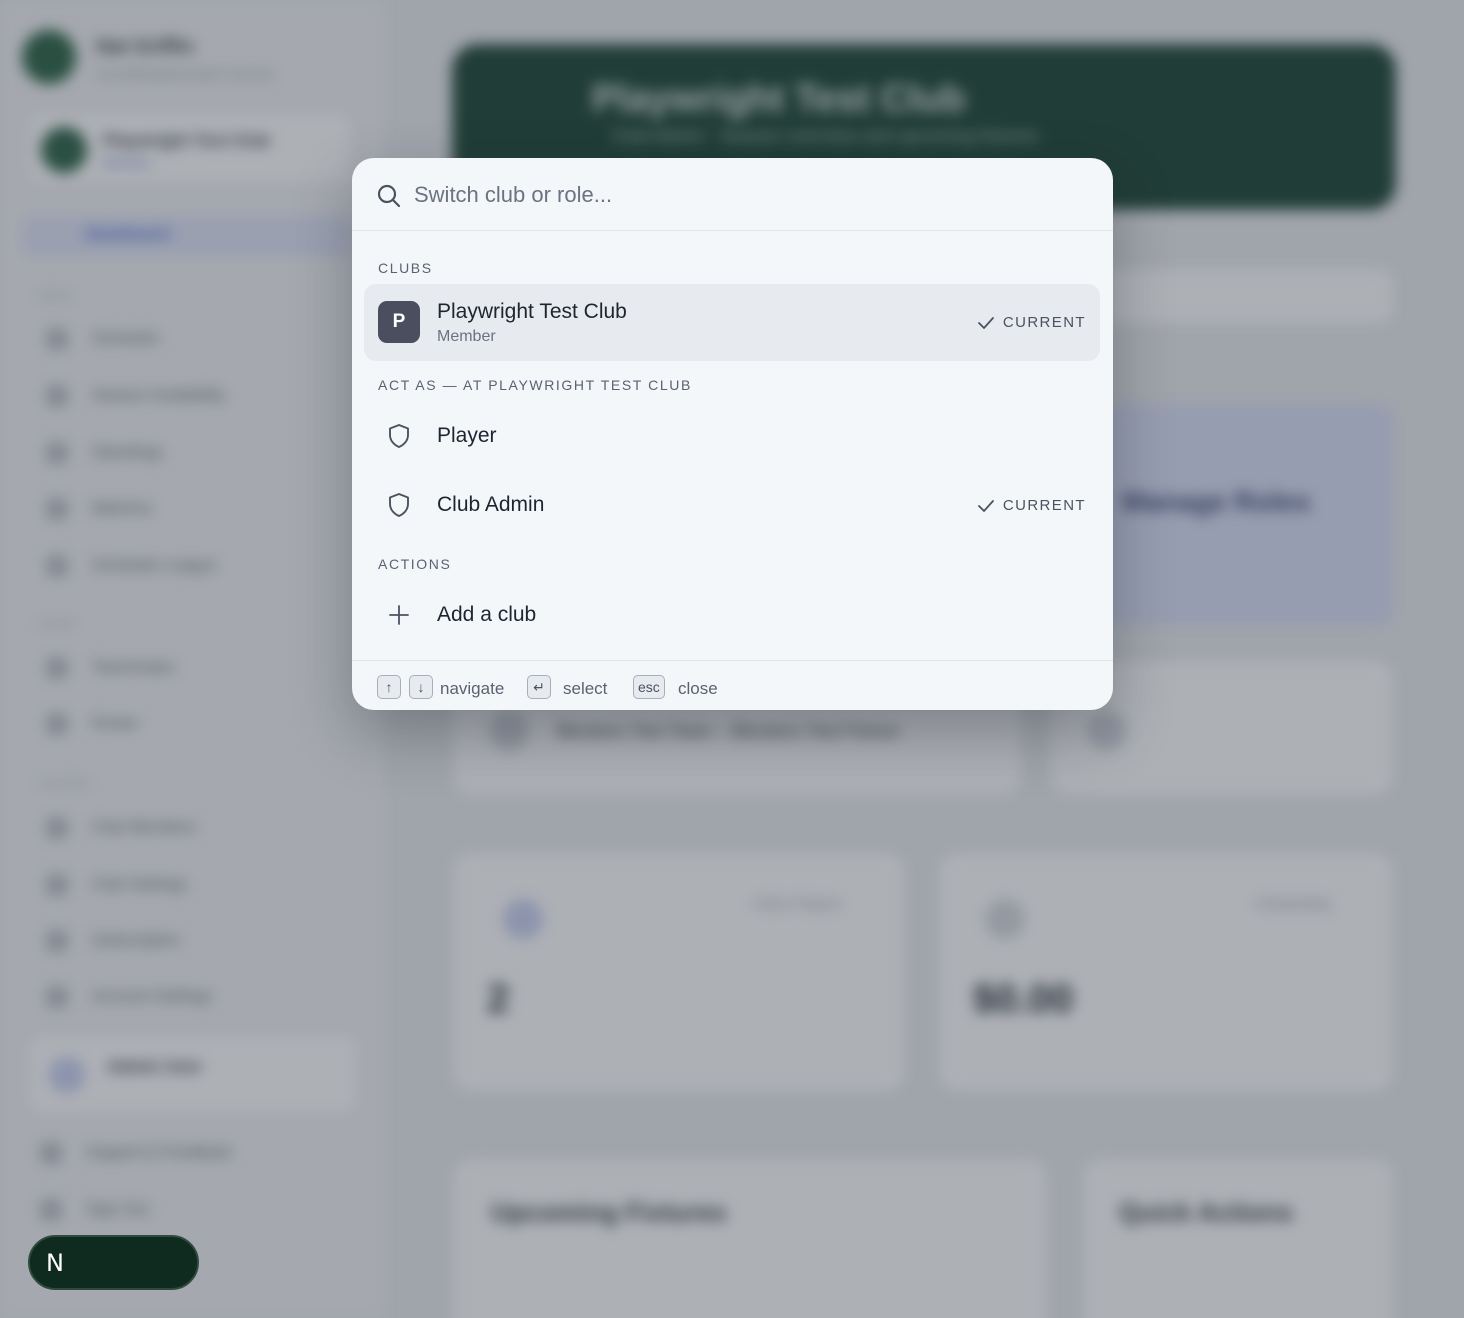 The height and width of the screenshot is (1318, 1464). What do you see at coordinates (585, 688) in the screenshot?
I see `hint-select: select` at bounding box center [585, 688].